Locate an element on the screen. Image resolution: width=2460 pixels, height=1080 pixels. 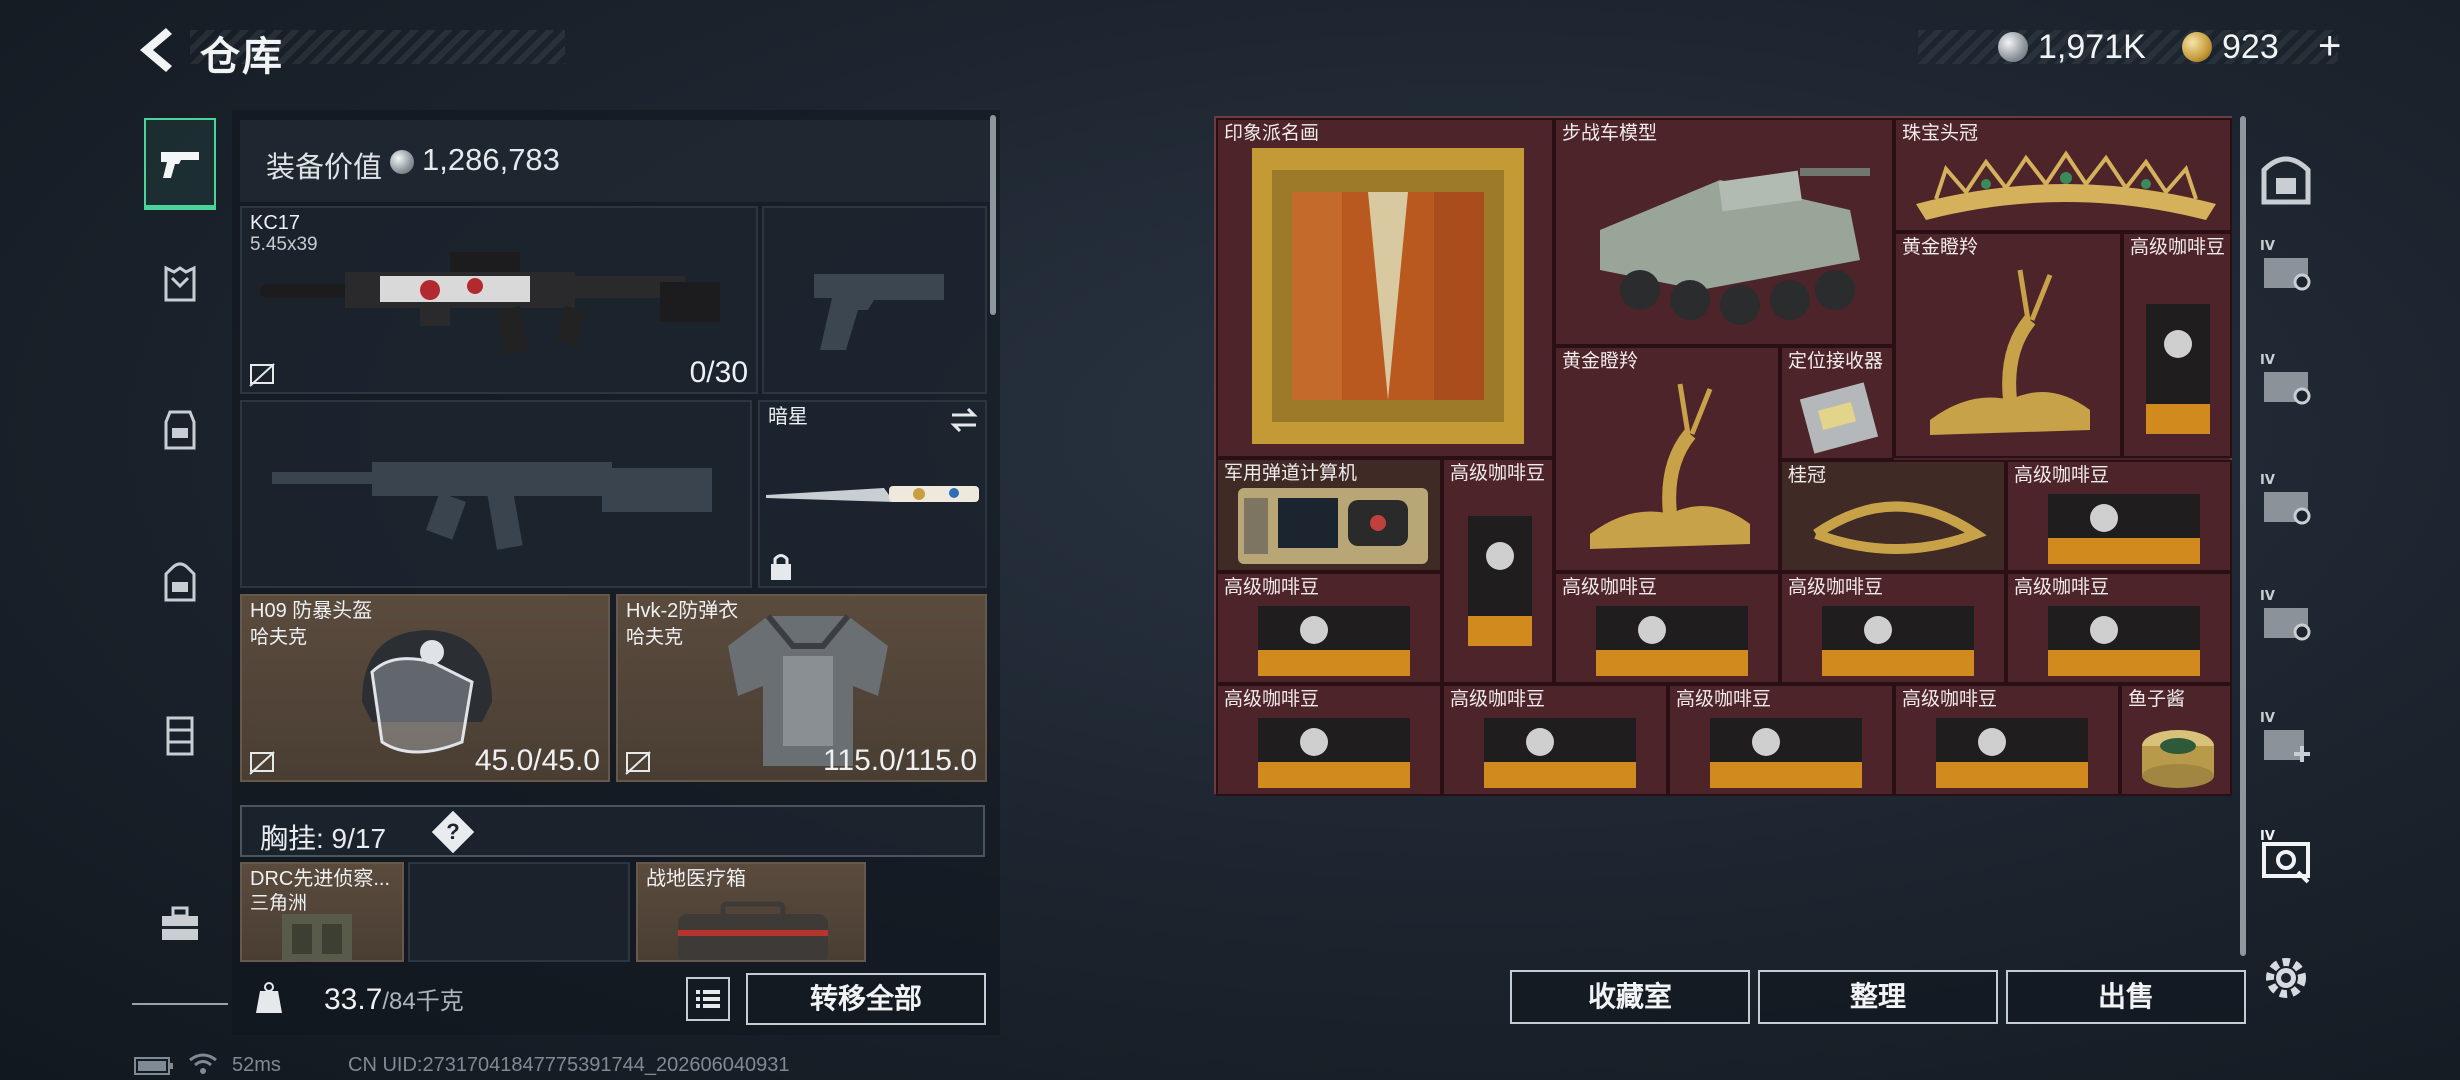
nav-armor is located at coordinates (180, 284).